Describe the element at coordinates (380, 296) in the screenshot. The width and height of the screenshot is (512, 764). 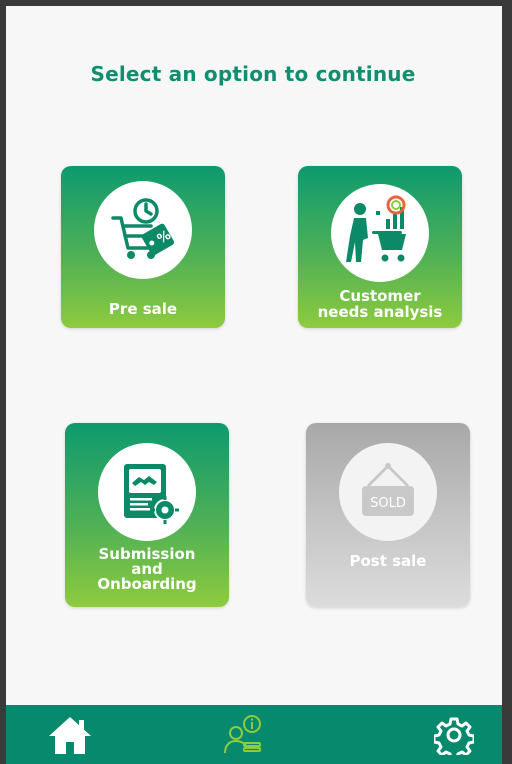
I see `option-label-line: Customer` at that location.